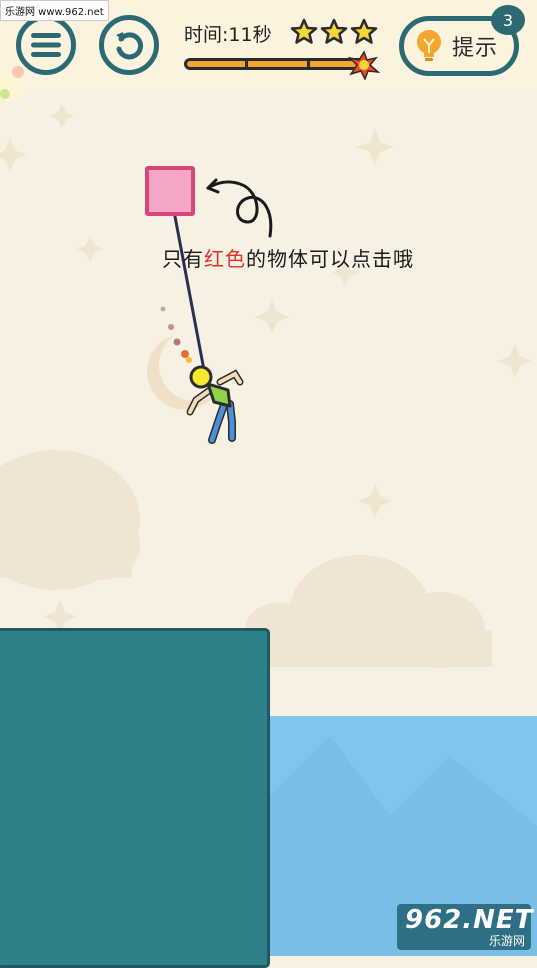 This screenshot has width=537, height=968. Describe the element at coordinates (330, 259) in the screenshot. I see `hint-text-part2: 的物体可以点击哦` at that location.